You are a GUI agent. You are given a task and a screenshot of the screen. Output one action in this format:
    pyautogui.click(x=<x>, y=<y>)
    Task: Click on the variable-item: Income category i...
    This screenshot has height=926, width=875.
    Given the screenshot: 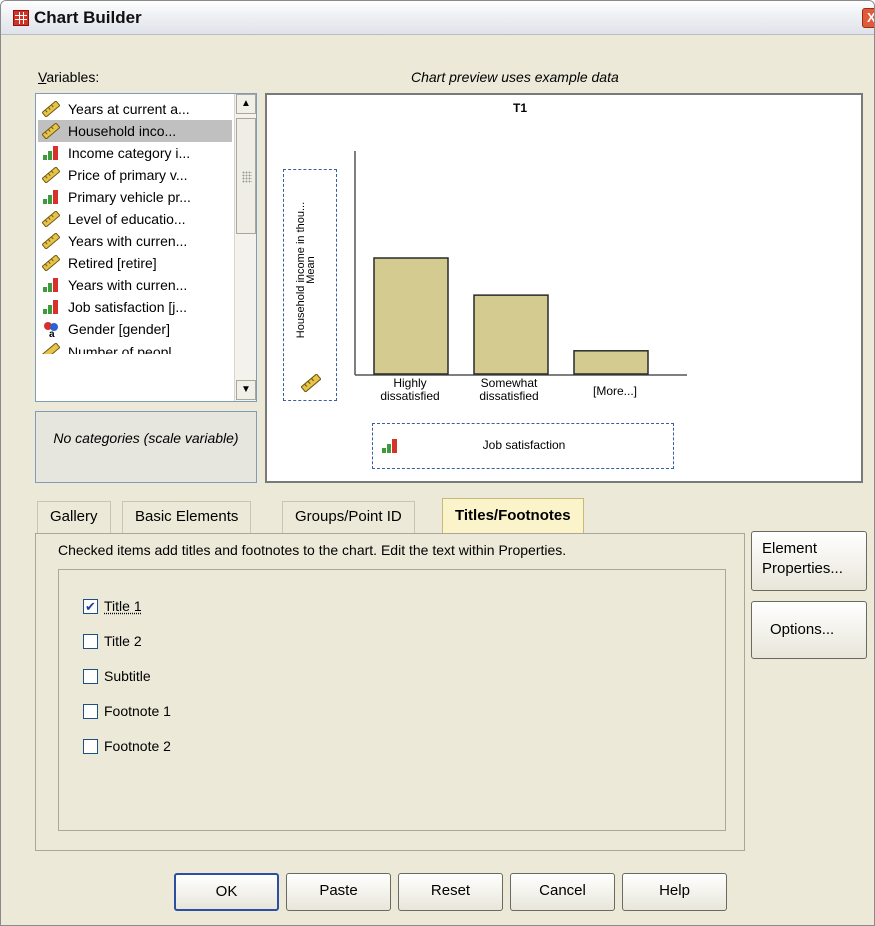 What is the action you would take?
    pyautogui.click(x=135, y=153)
    